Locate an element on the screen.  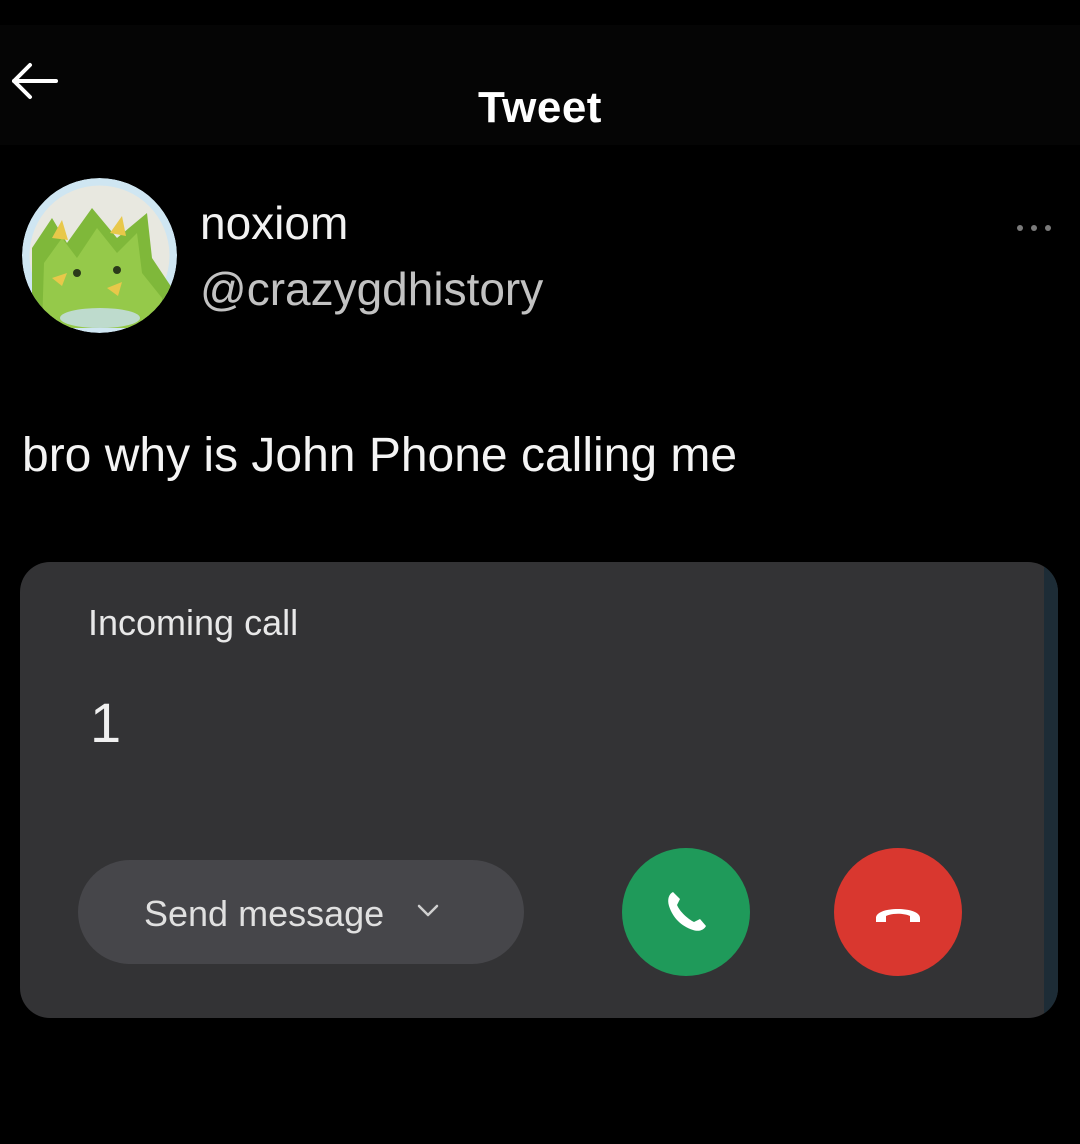
more-horizontal-icon is located at coordinates (1034, 228).